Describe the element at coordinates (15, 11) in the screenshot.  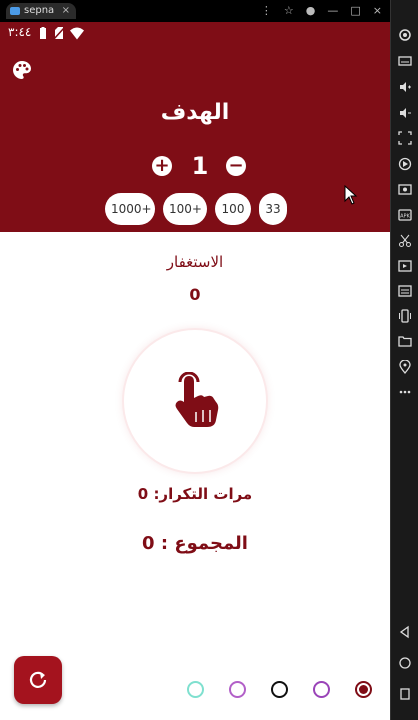
I see `tab-favicon-icon` at that location.